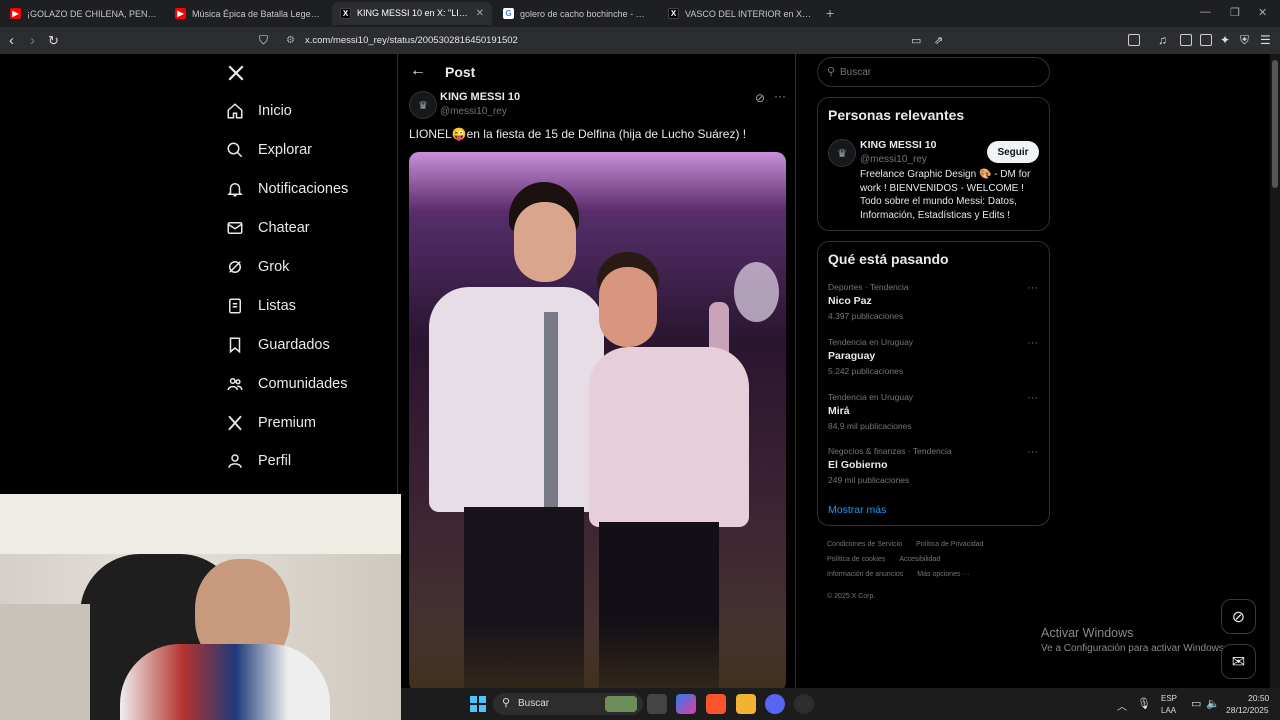 The image size is (1280, 720). I want to click on trend-name: El Gobierno, so click(858, 465).